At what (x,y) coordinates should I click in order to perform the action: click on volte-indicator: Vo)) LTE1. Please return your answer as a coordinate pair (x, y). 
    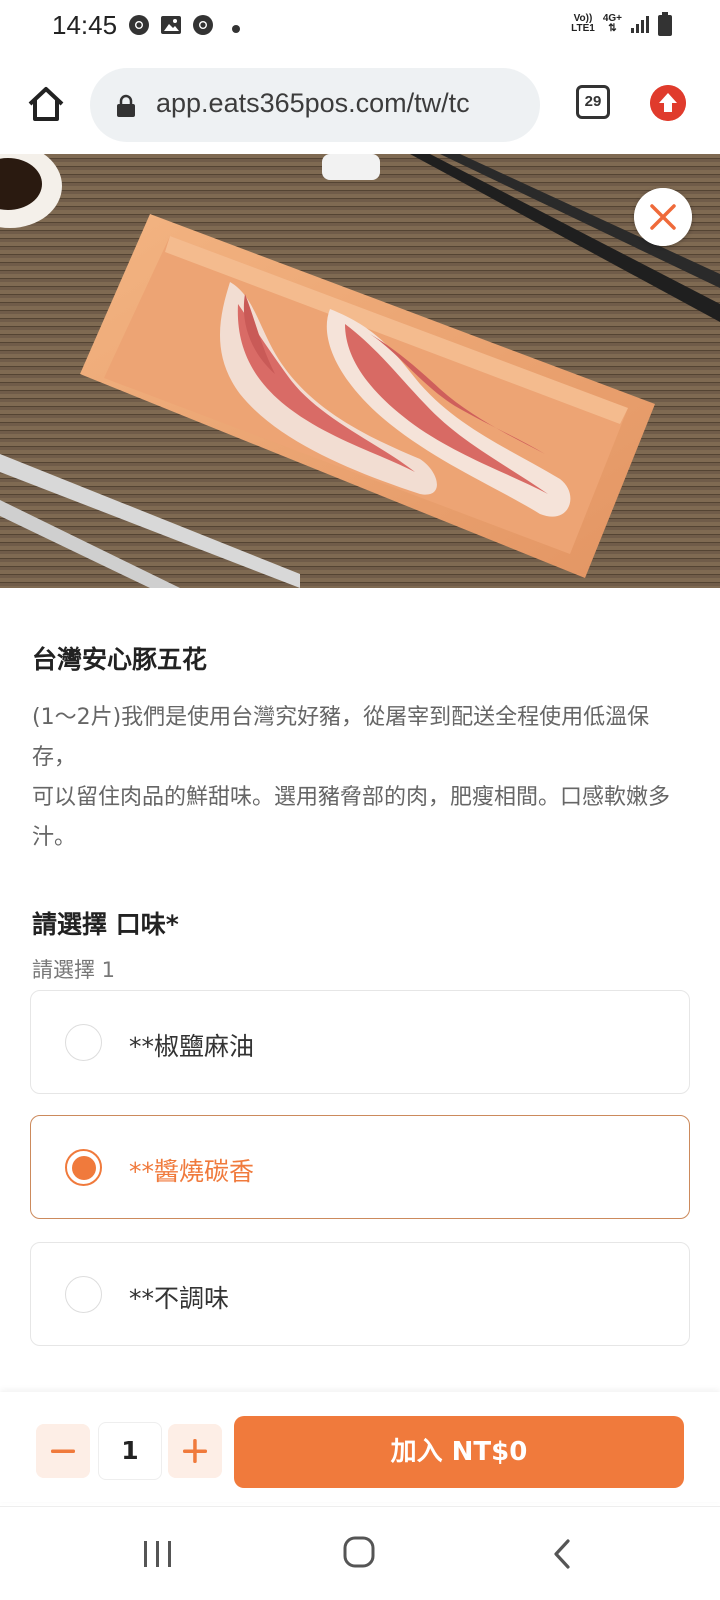
    Looking at the image, I should click on (583, 24).